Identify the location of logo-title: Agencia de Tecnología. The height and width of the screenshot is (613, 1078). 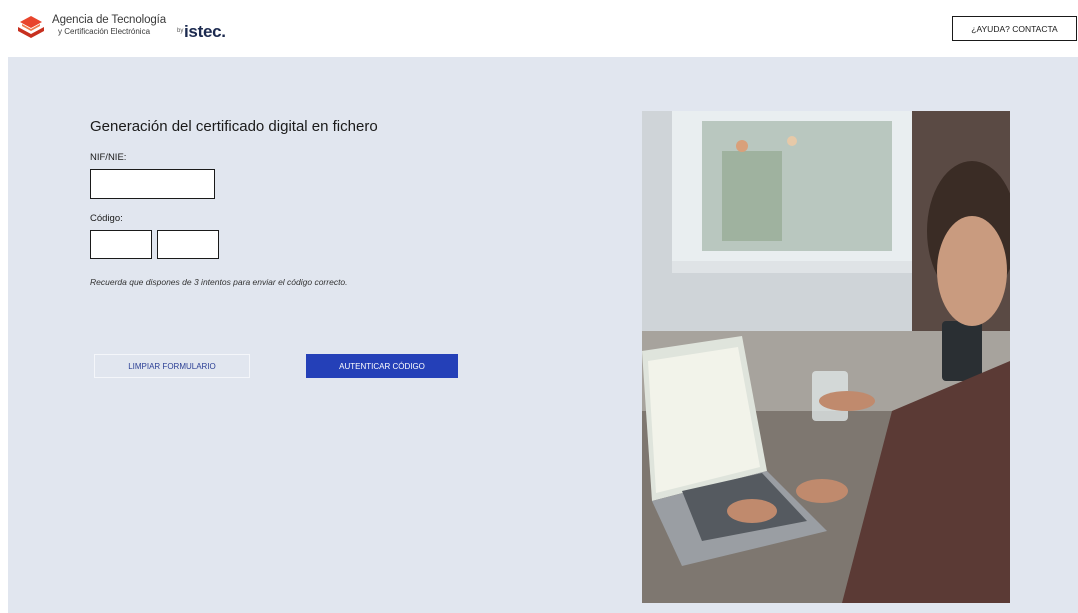
(109, 20).